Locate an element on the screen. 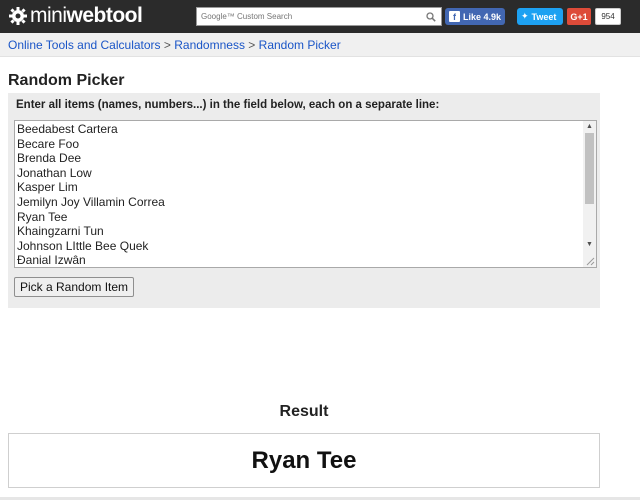  breadcrumb-link-randomness: Randomness is located at coordinates (209, 45).